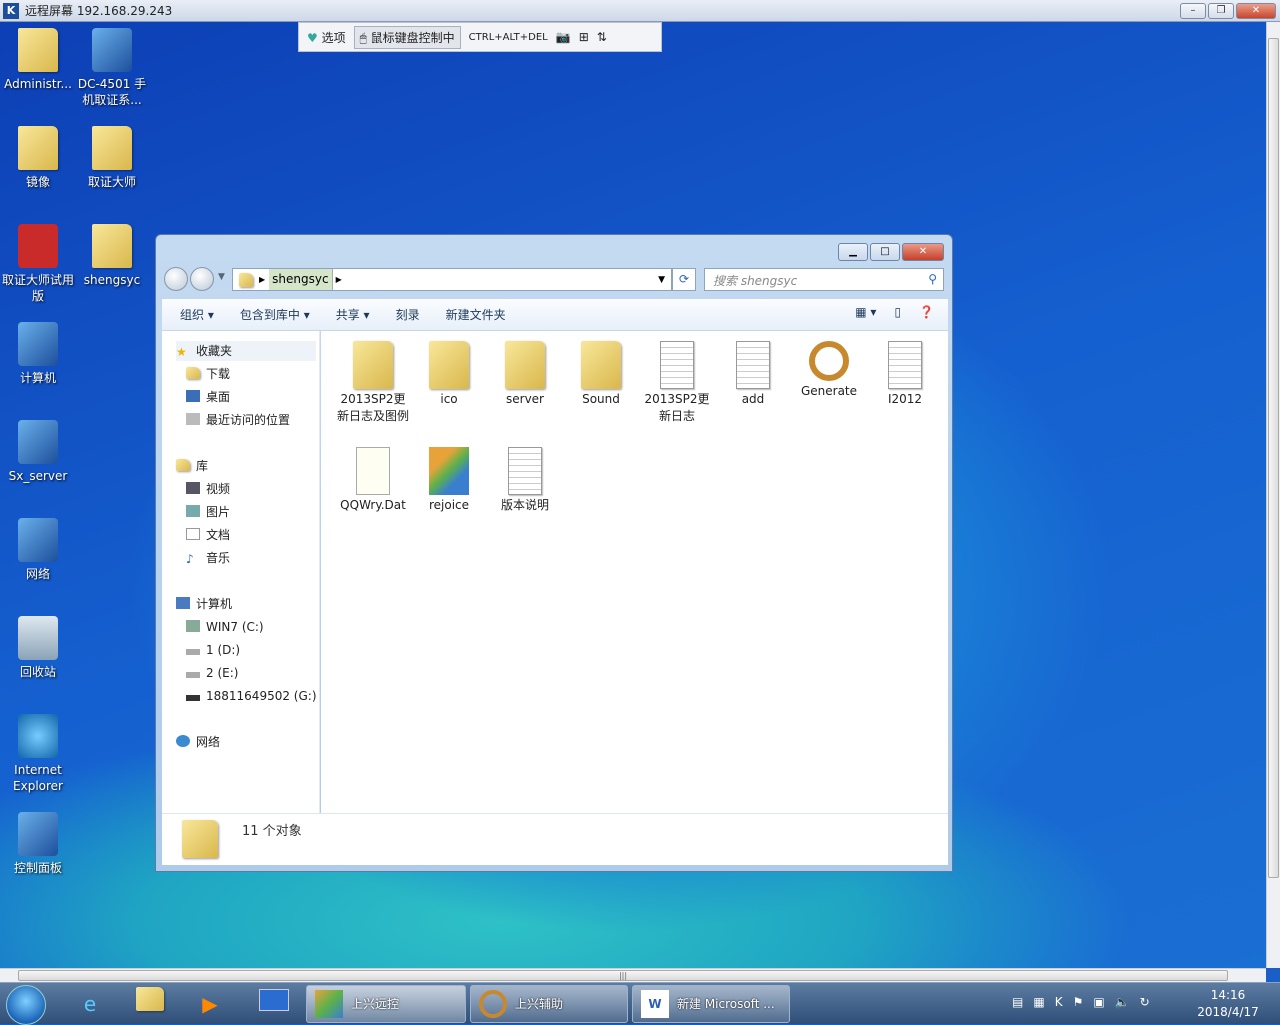 This screenshot has width=1280, height=1025. What do you see at coordinates (1038, 1002) in the screenshot?
I see `app-tray-icon: ▦` at bounding box center [1038, 1002].